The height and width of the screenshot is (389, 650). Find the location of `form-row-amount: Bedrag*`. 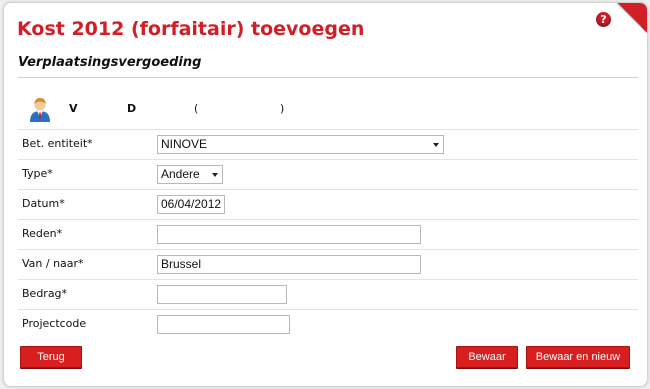

form-row-amount: Bedrag* is located at coordinates (328, 294).